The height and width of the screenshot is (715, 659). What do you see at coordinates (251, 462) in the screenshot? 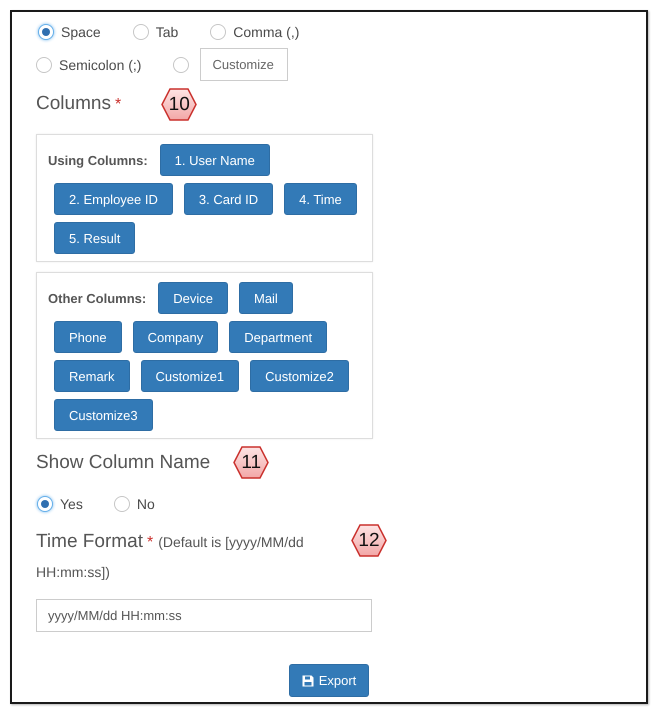
I see `callout-badge: 11` at bounding box center [251, 462].